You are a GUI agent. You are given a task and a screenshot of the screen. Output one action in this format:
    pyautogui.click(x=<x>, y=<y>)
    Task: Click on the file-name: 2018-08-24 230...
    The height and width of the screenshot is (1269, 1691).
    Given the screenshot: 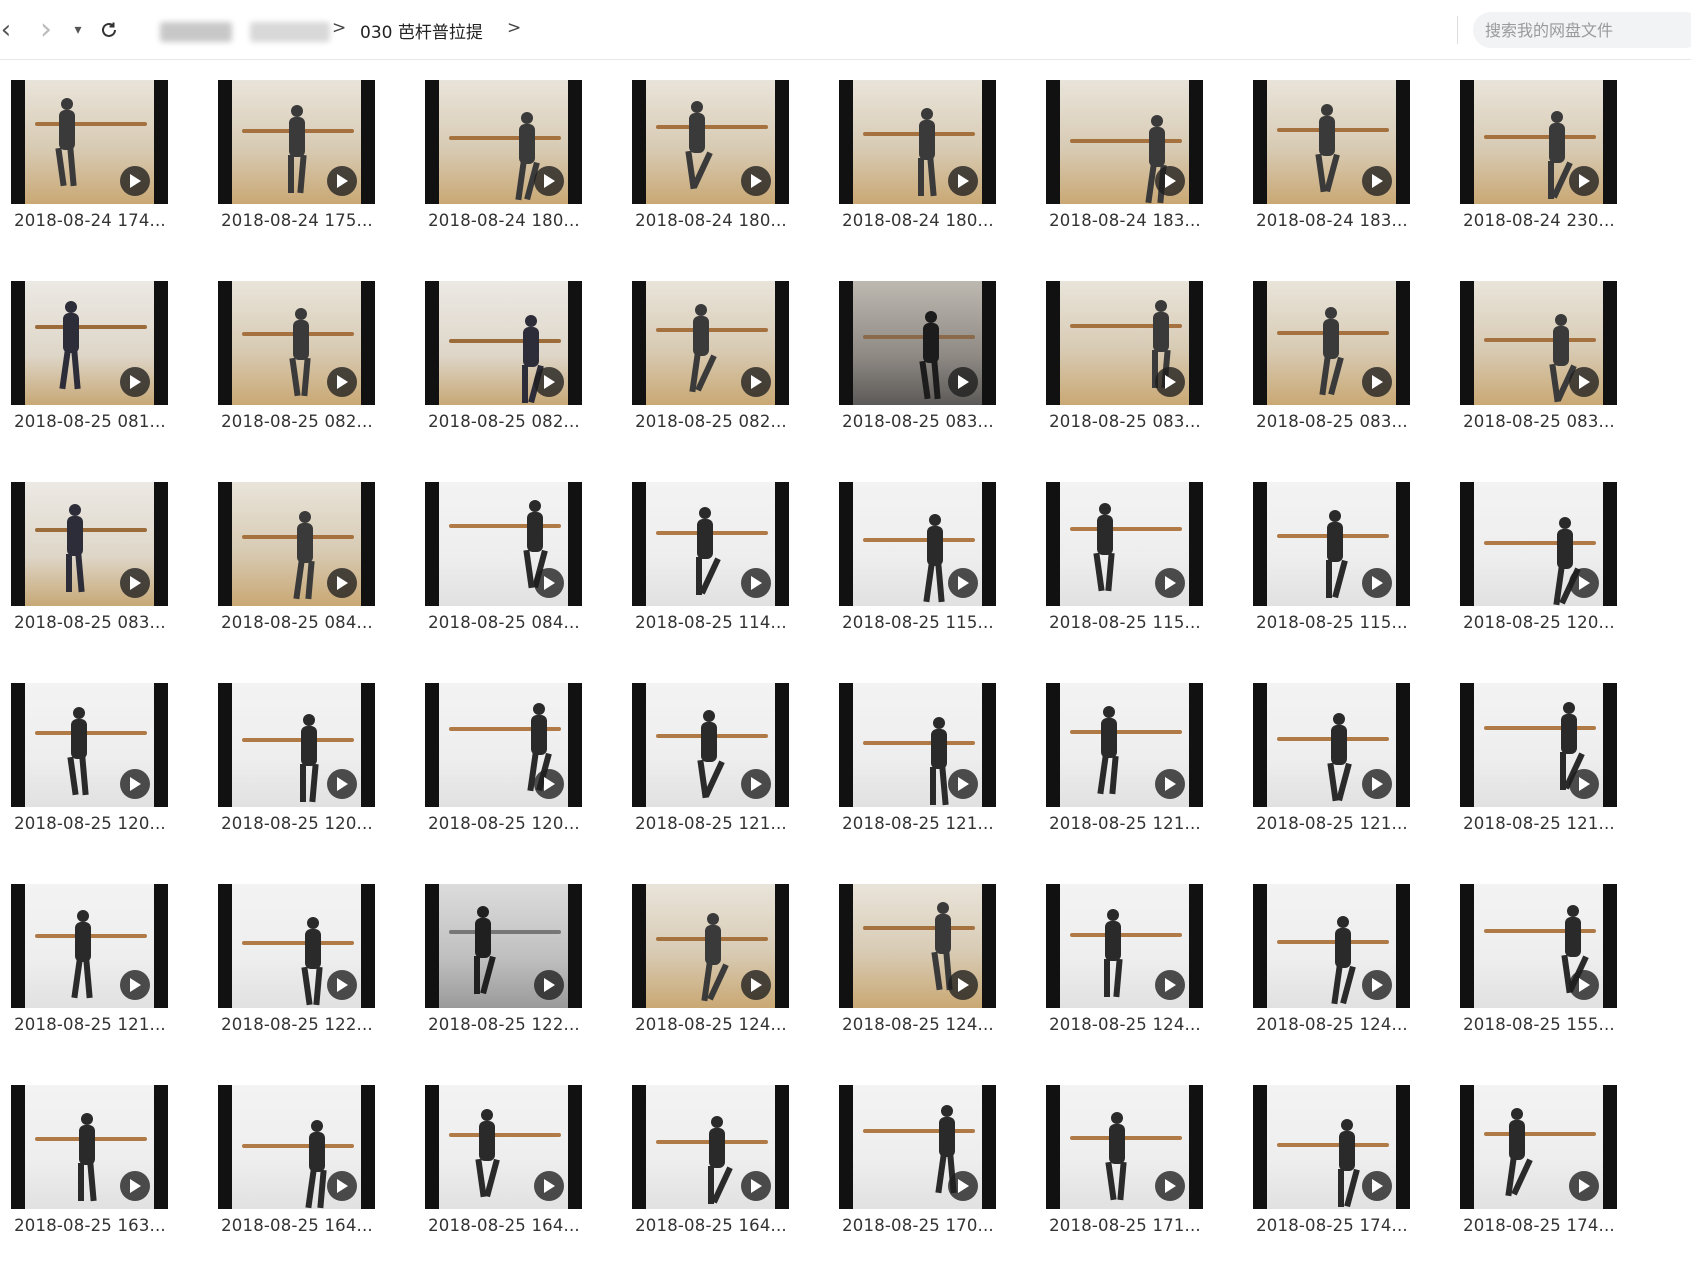 What is the action you would take?
    pyautogui.click(x=1539, y=220)
    